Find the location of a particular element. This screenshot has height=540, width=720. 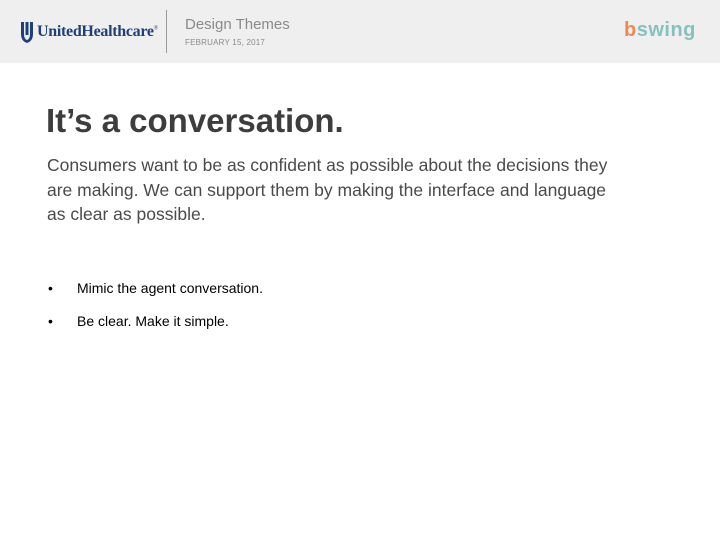

uhc-logo-text: UnitedHealthcare® is located at coordinates (97, 31).